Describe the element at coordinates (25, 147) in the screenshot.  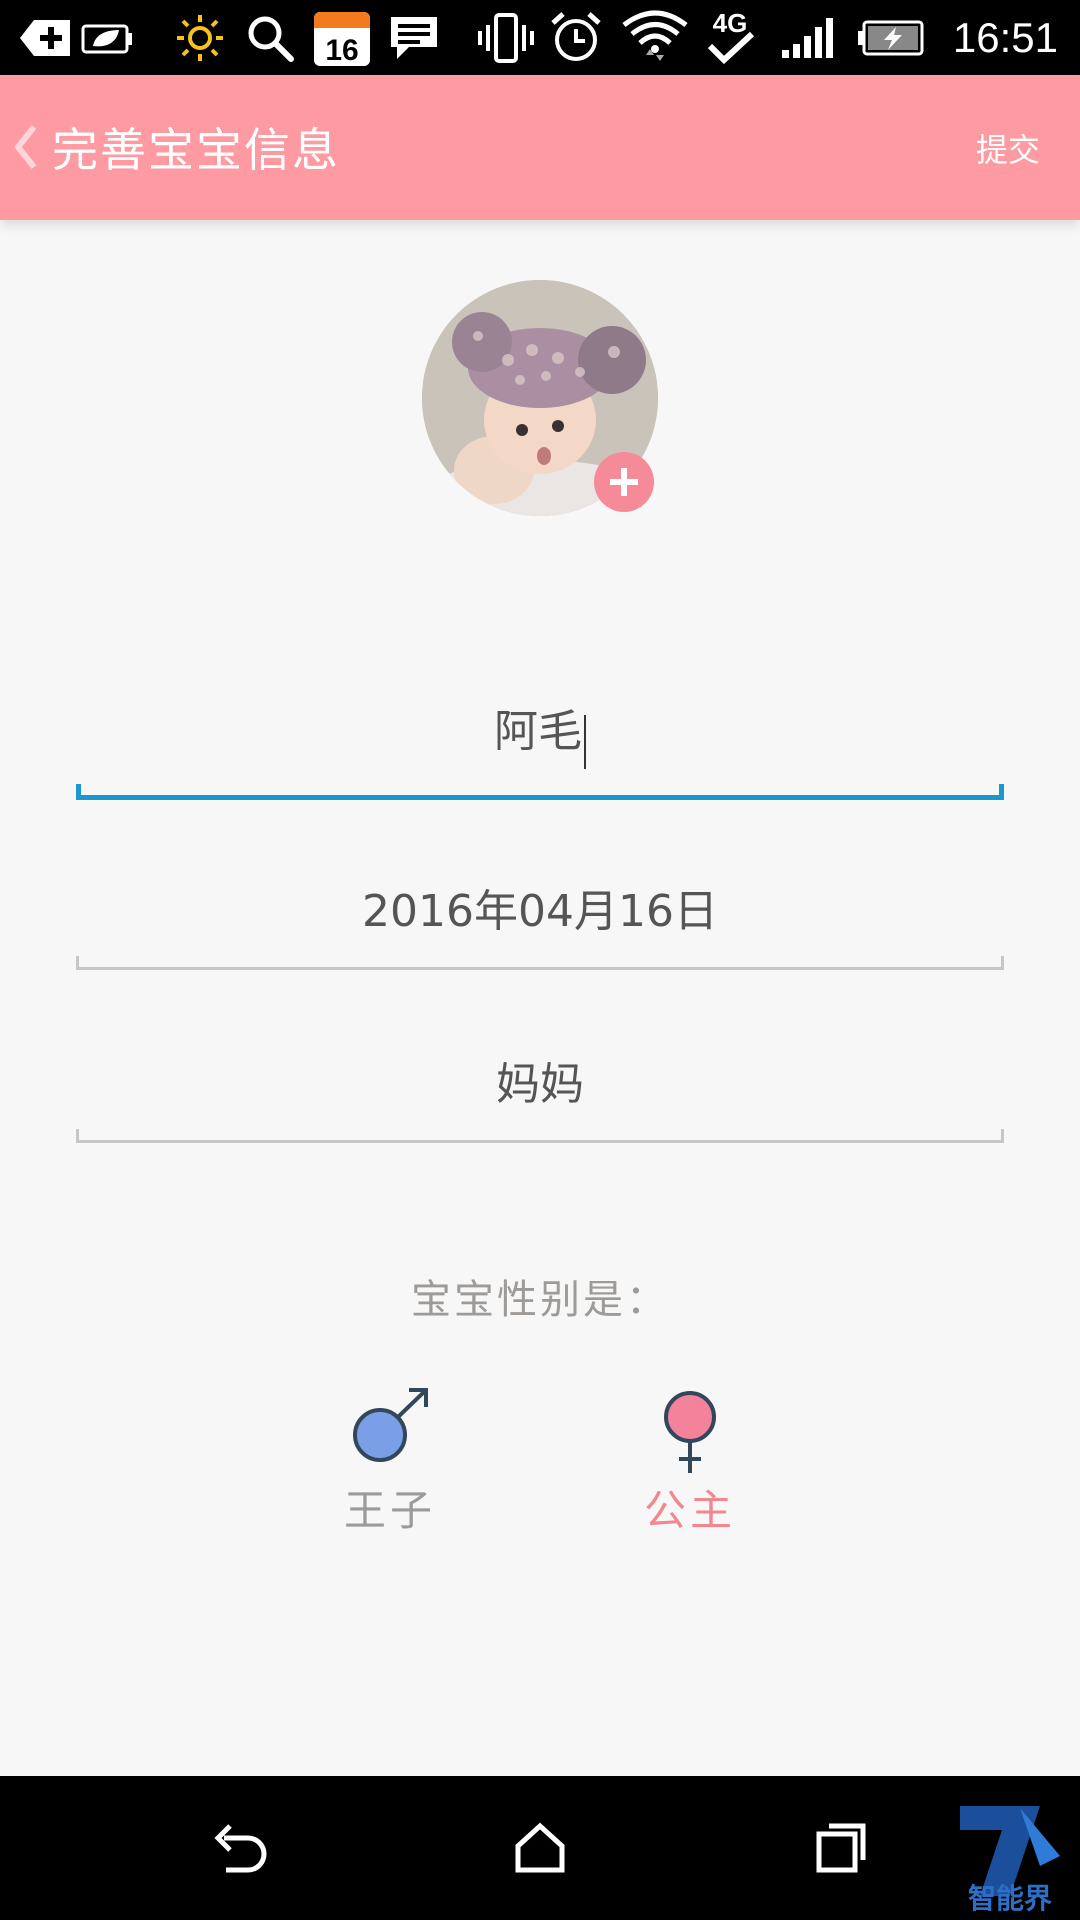
I see `back-chevron-icon` at that location.